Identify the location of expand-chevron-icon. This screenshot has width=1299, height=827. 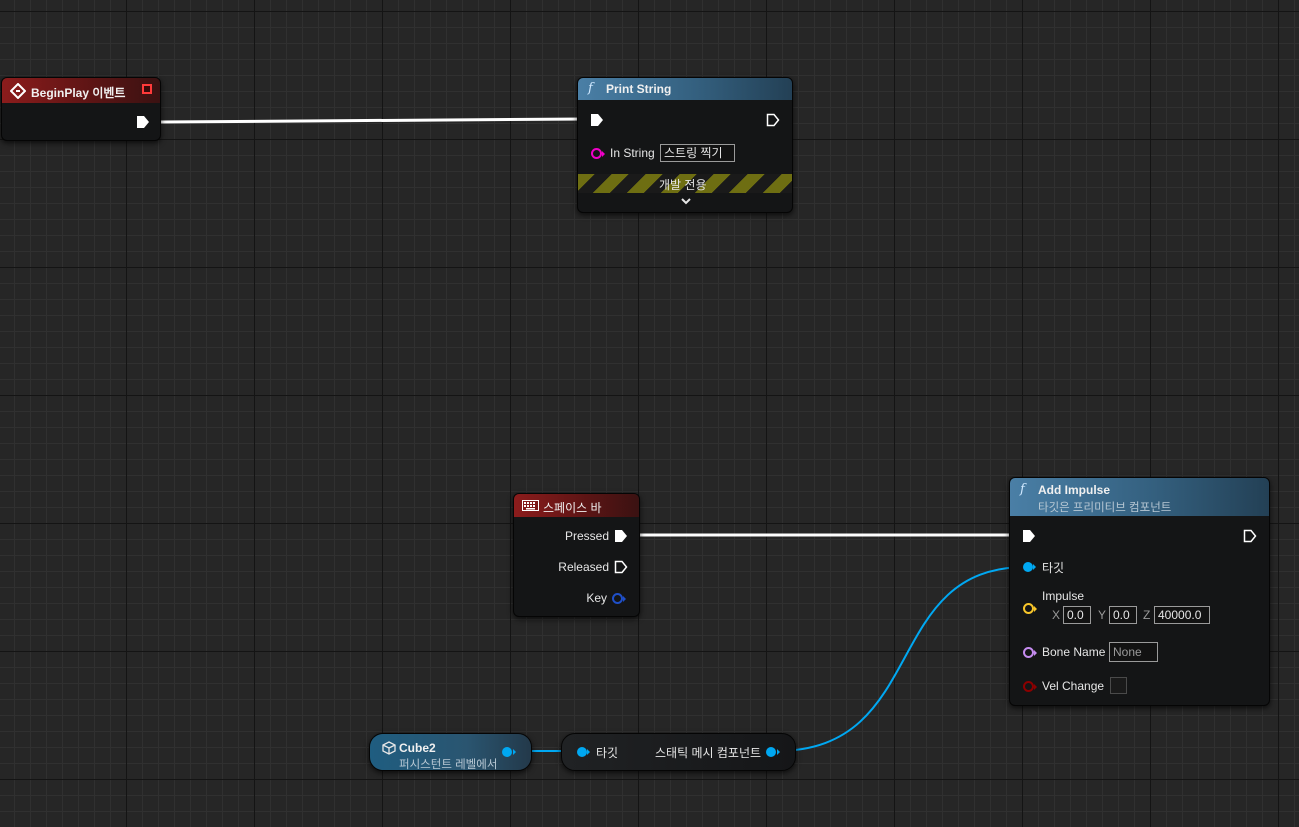
(686, 201).